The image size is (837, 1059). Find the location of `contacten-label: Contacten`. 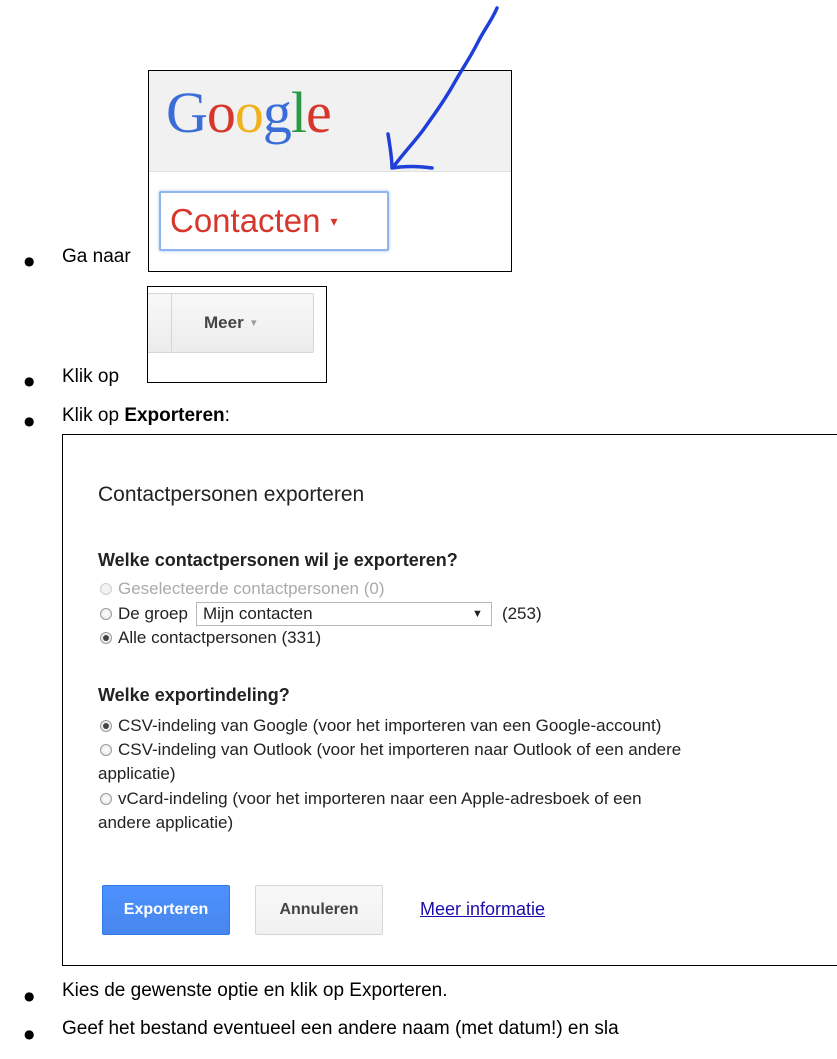

contacten-label: Contacten is located at coordinates (245, 220).